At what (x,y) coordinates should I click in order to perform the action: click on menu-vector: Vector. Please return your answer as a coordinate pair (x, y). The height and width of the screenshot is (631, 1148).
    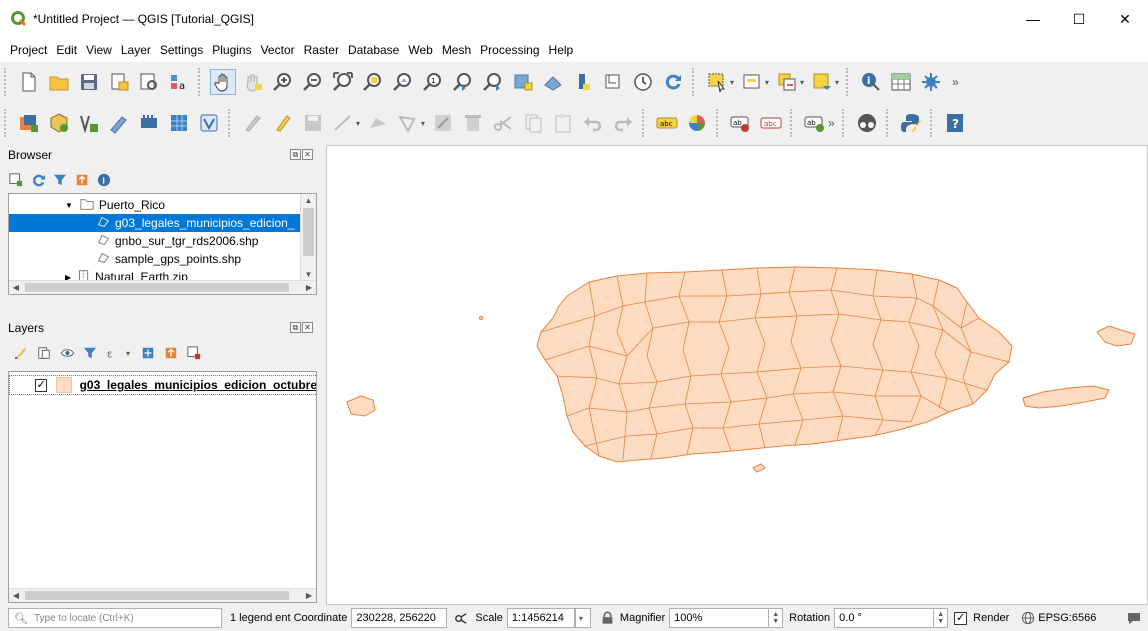
    Looking at the image, I should click on (278, 50).